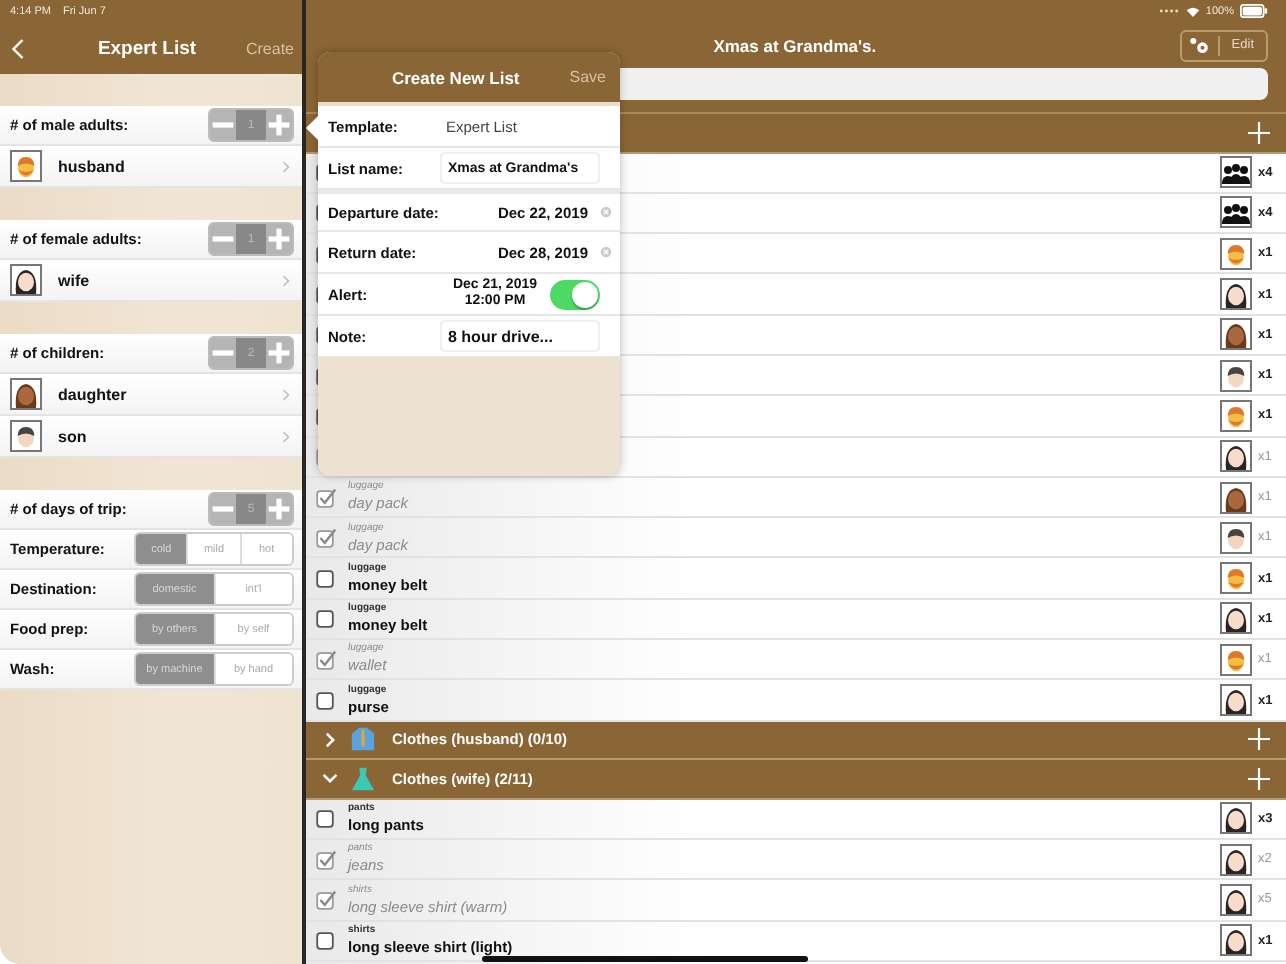  Describe the element at coordinates (18, 48) in the screenshot. I see `back-icon` at that location.